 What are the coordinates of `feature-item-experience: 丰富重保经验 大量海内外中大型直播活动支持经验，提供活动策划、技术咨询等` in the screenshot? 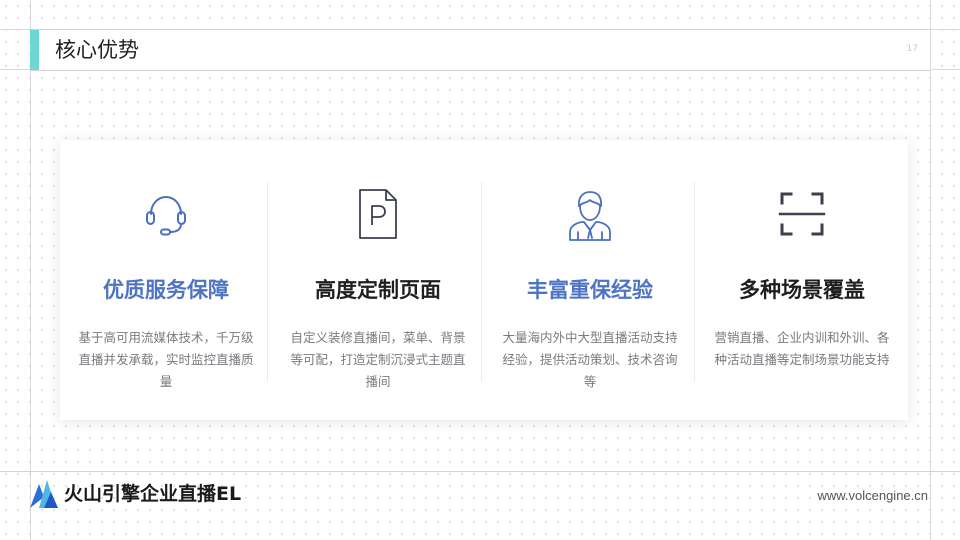 It's located at (590, 280).